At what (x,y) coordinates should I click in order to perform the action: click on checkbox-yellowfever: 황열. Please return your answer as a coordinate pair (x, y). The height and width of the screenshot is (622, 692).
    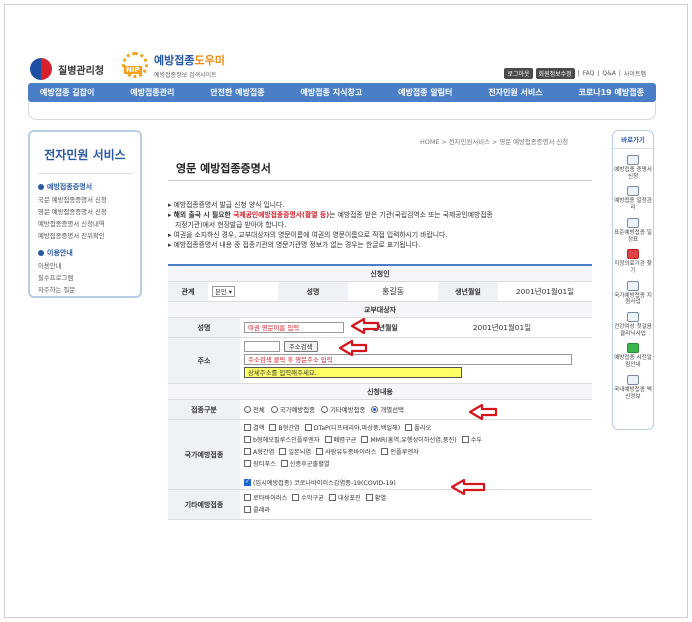
    Looking at the image, I should click on (375, 497).